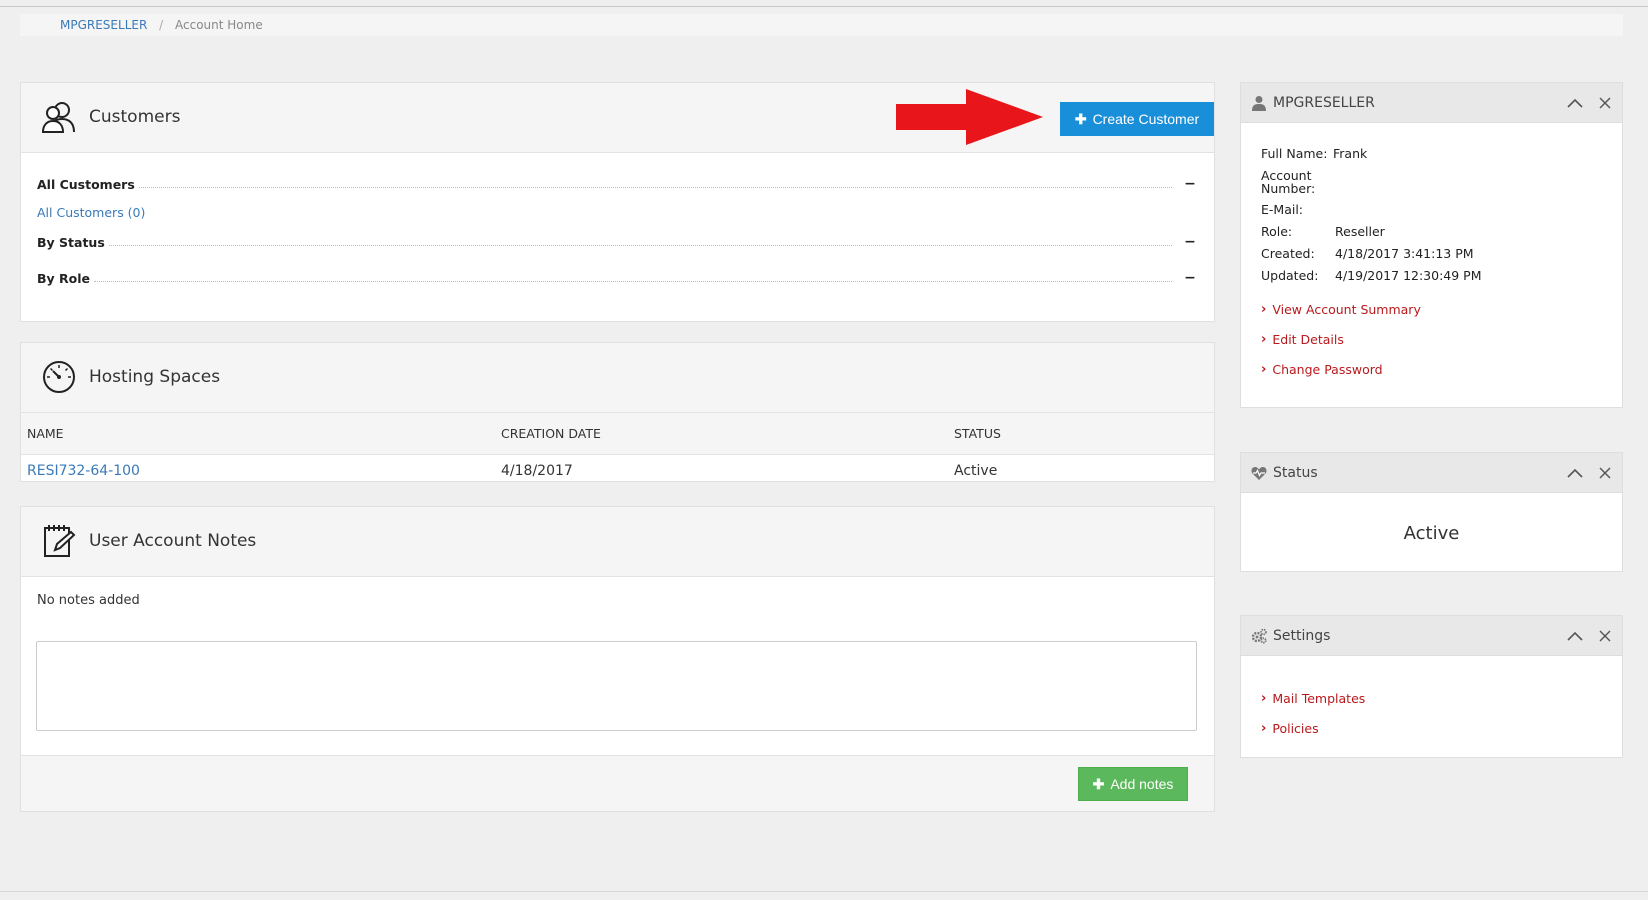  Describe the element at coordinates (1295, 728) in the screenshot. I see `link-label: Policies` at that location.